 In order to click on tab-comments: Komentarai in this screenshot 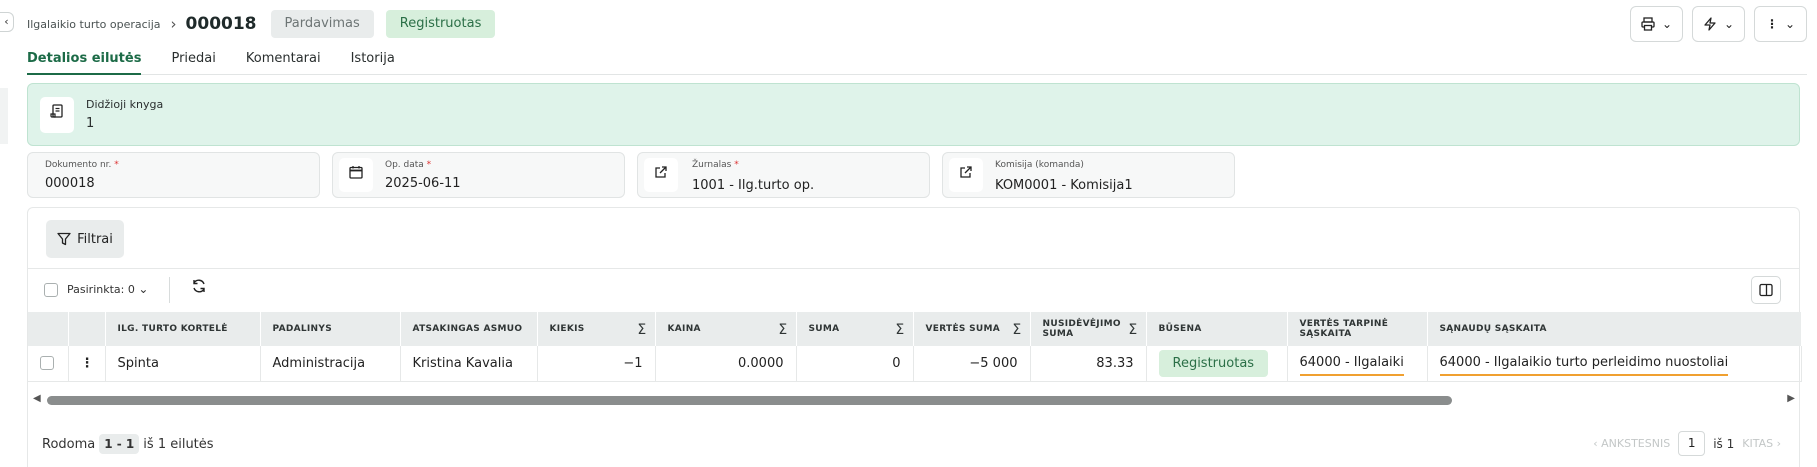, I will do `click(283, 60)`.